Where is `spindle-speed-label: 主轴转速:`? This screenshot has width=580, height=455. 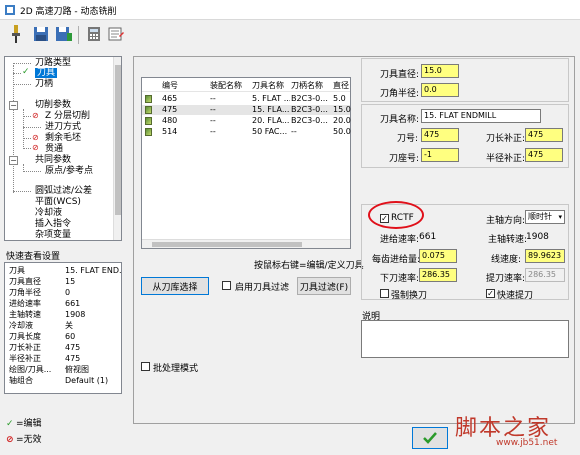 spindle-speed-label: 主轴转速: is located at coordinates (508, 240).